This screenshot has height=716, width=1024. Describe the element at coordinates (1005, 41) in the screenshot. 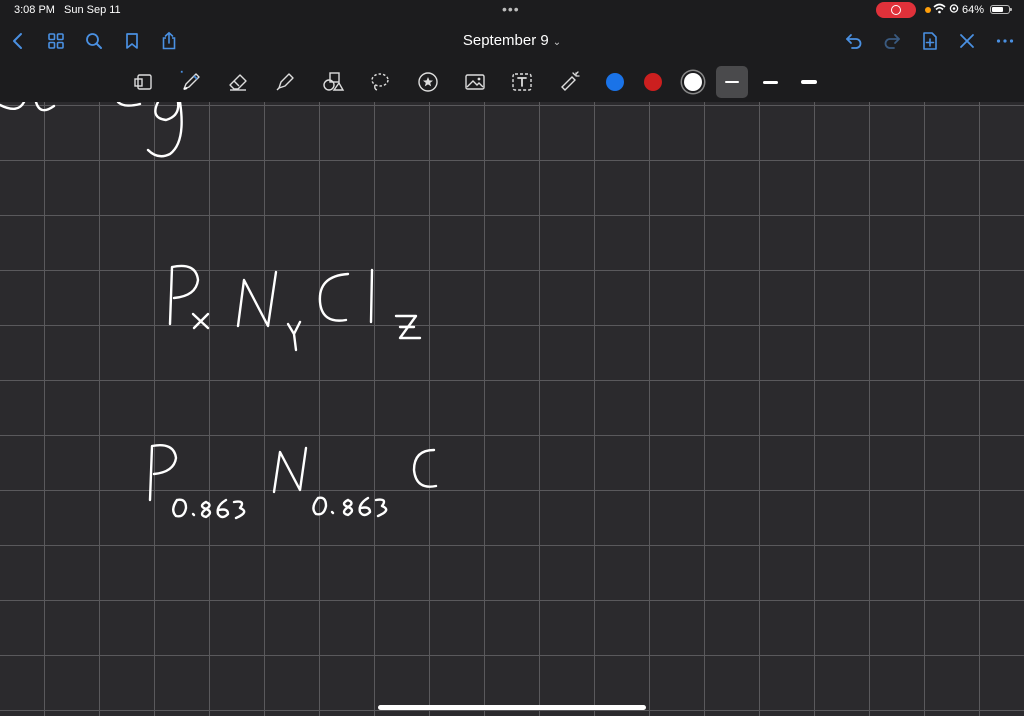

I see `more-icon` at that location.